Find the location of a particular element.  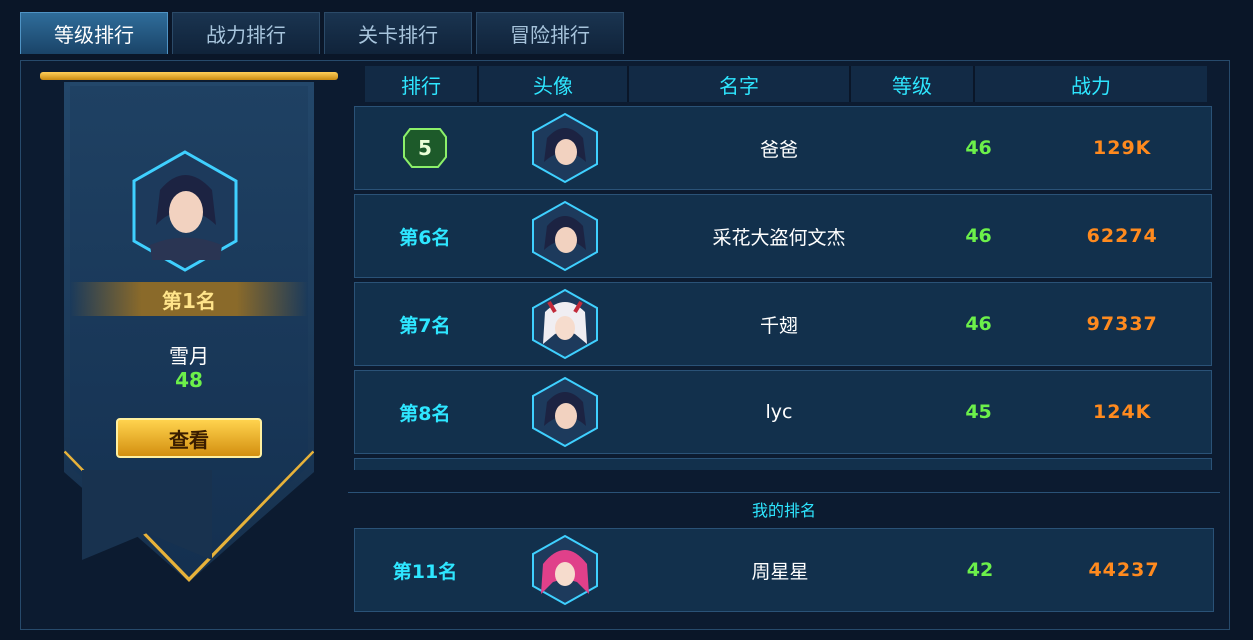

player-power: 129K is located at coordinates (1122, 148).